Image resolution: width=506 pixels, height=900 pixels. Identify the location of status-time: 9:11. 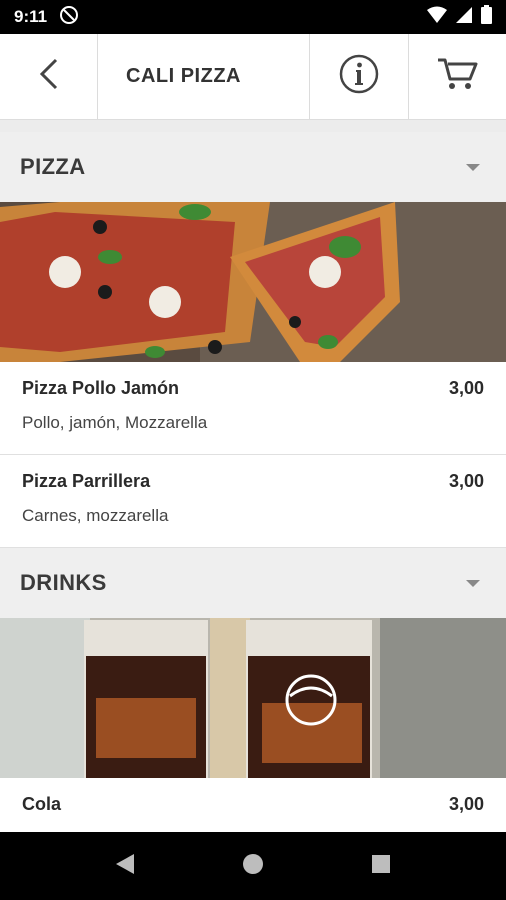
(31, 16).